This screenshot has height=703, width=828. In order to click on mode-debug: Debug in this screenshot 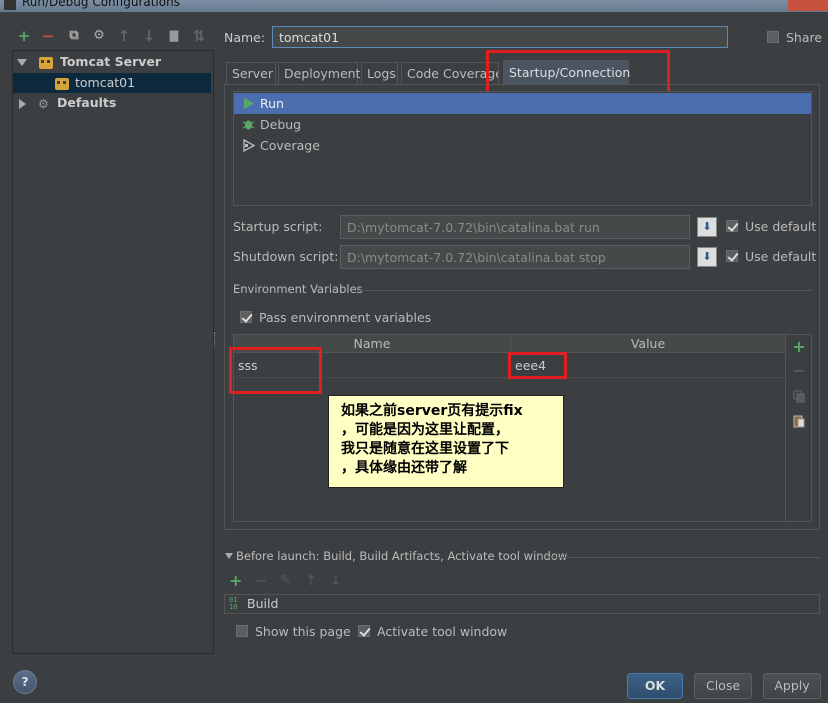, I will do `click(522, 124)`.